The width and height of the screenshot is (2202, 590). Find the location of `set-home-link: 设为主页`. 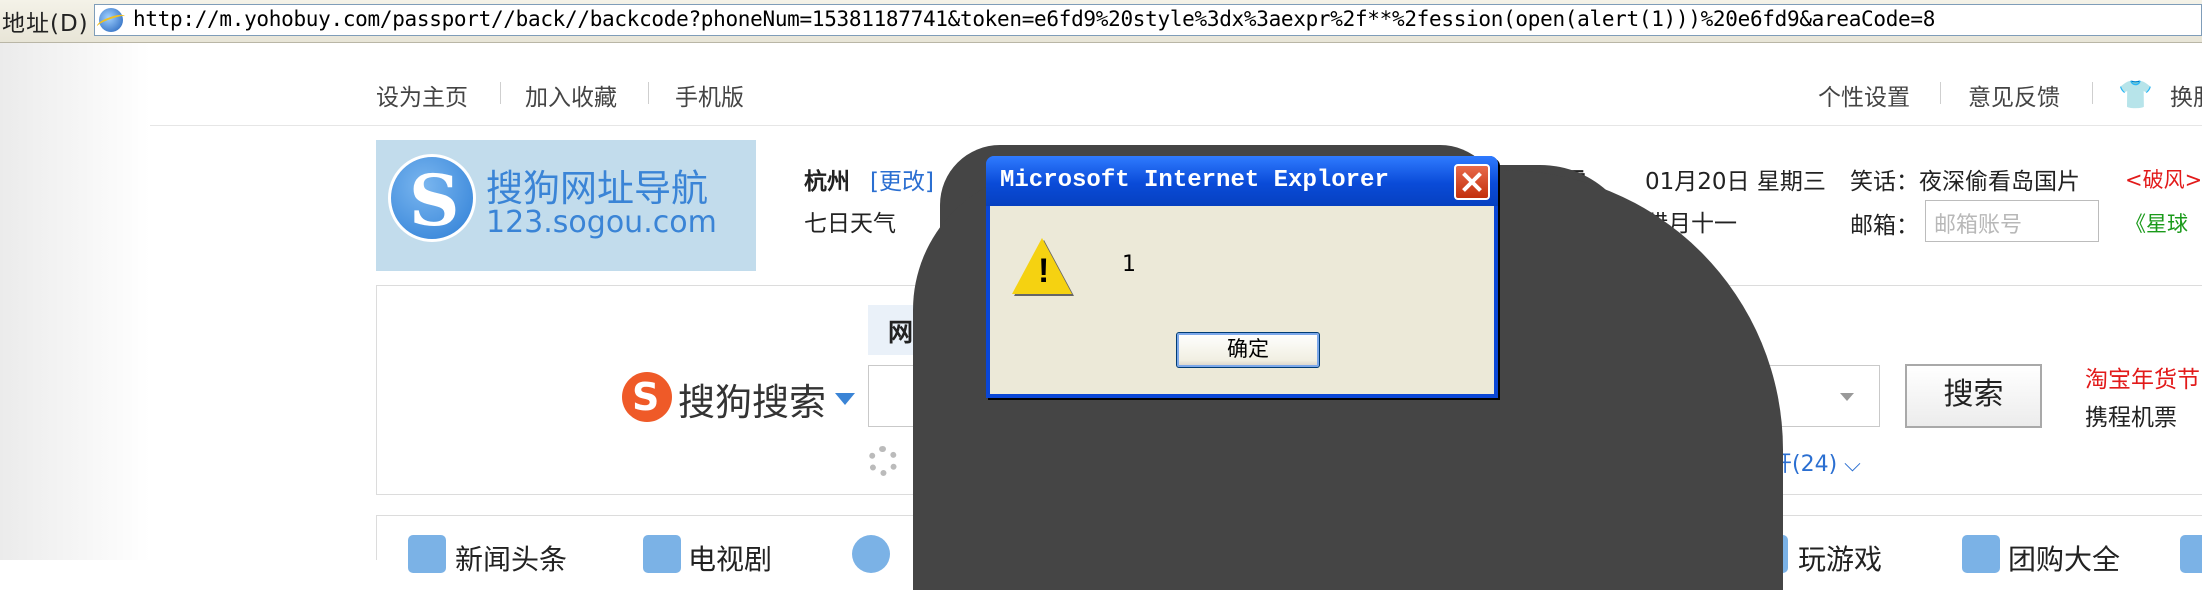

set-home-link: 设为主页 is located at coordinates (422, 95).